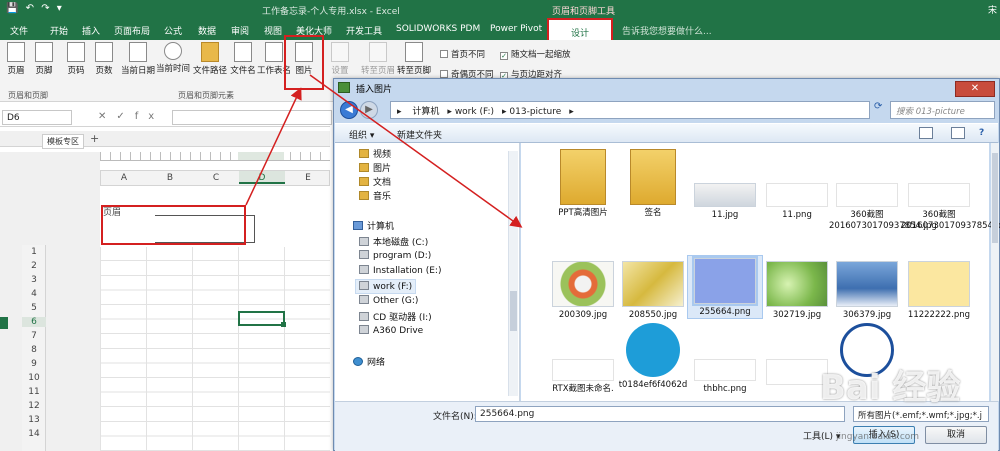 This screenshot has width=1000, height=451. What do you see at coordinates (400, 270) in the screenshot?
I see `nav-item-drive-e: Installation (E:)` at bounding box center [400, 270].